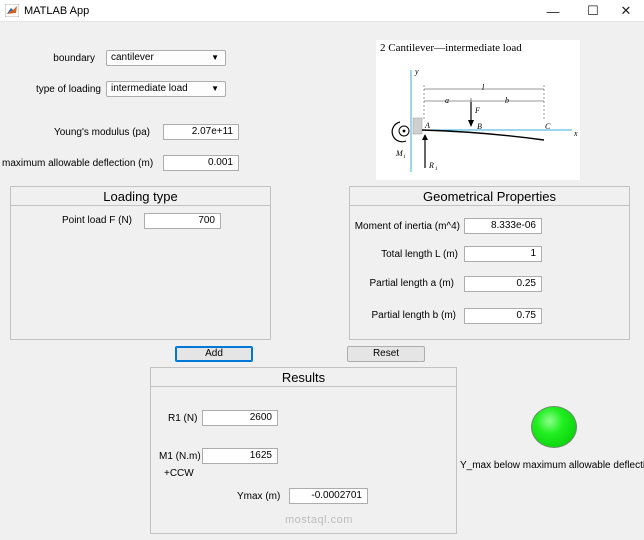 The height and width of the screenshot is (540, 644). Describe the element at coordinates (552, 465) in the screenshot. I see `status-message: Y_max below maximum allowable deflection` at that location.